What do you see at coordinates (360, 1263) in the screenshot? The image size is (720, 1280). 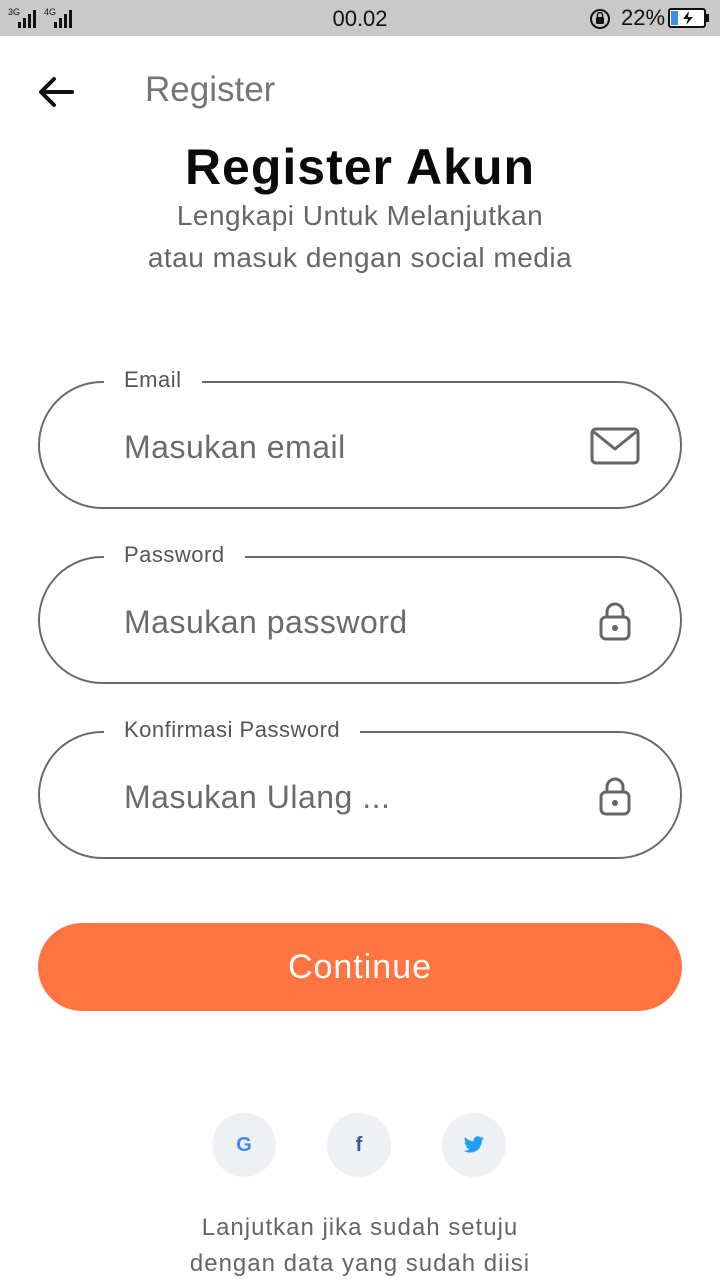 I see `footer-line-2: dengan data yang sudah diisi` at bounding box center [360, 1263].